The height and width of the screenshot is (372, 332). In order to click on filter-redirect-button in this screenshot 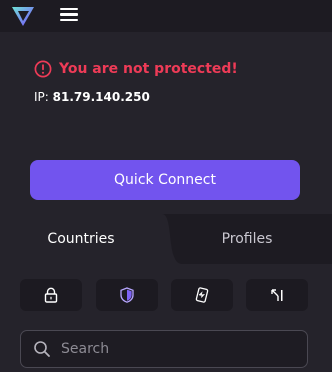, I will do `click(277, 295)`.